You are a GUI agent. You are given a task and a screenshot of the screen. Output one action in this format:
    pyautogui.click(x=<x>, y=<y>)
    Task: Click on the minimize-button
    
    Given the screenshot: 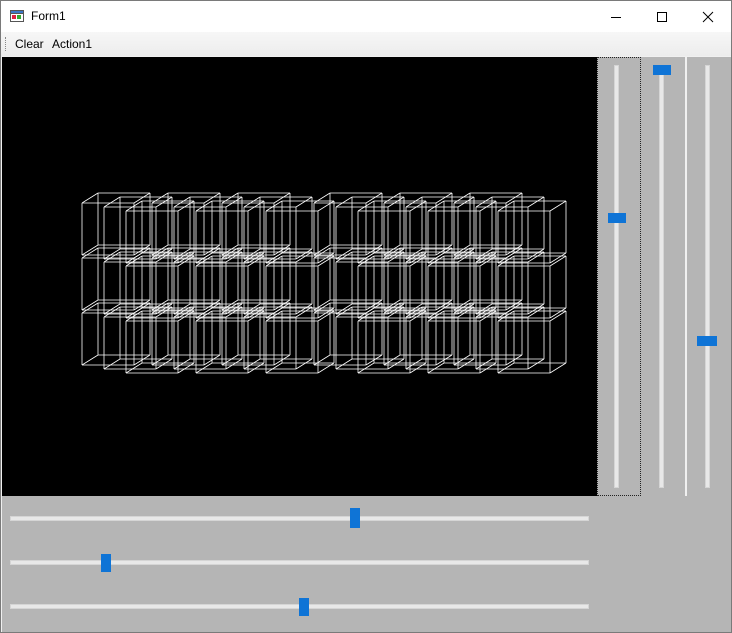 What is the action you would take?
    pyautogui.click(x=616, y=16)
    